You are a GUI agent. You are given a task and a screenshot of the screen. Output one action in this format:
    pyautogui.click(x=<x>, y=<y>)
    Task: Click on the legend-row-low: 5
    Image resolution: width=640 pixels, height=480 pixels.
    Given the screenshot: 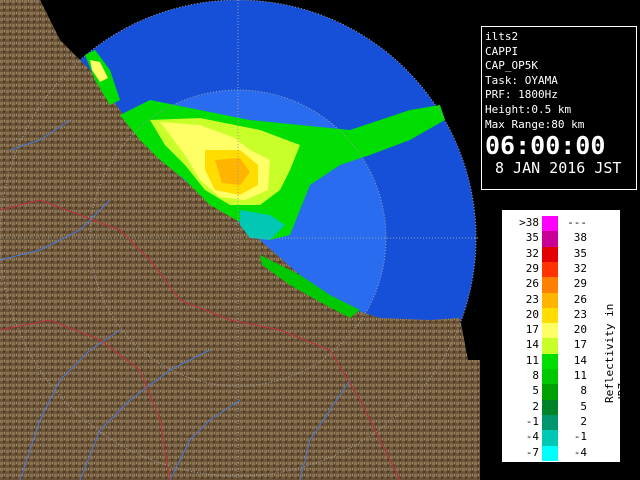 What is the action you would take?
    pyautogui.click(x=535, y=391)
    